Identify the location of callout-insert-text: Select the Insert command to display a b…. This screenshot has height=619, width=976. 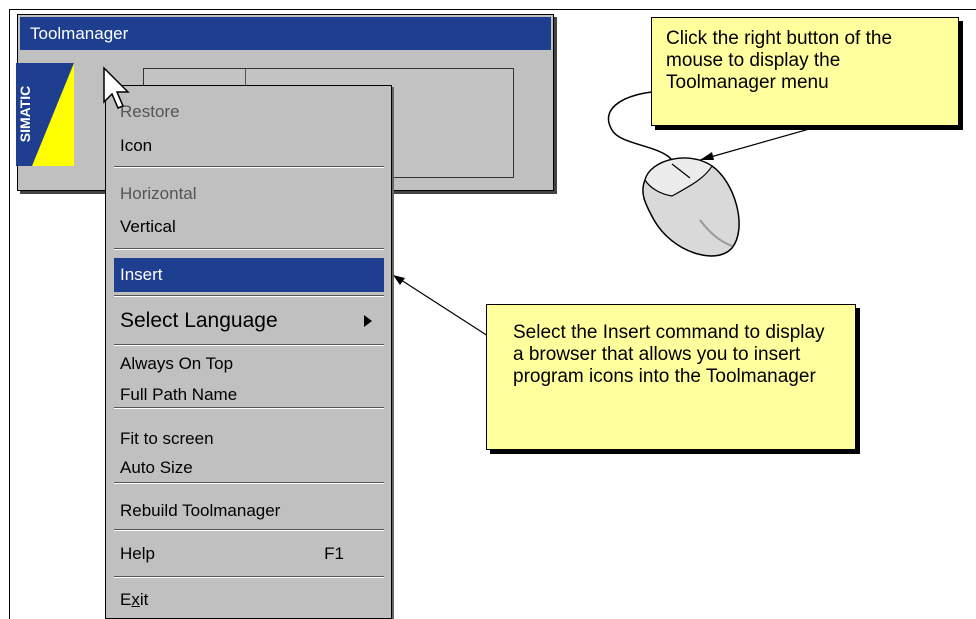
(669, 354).